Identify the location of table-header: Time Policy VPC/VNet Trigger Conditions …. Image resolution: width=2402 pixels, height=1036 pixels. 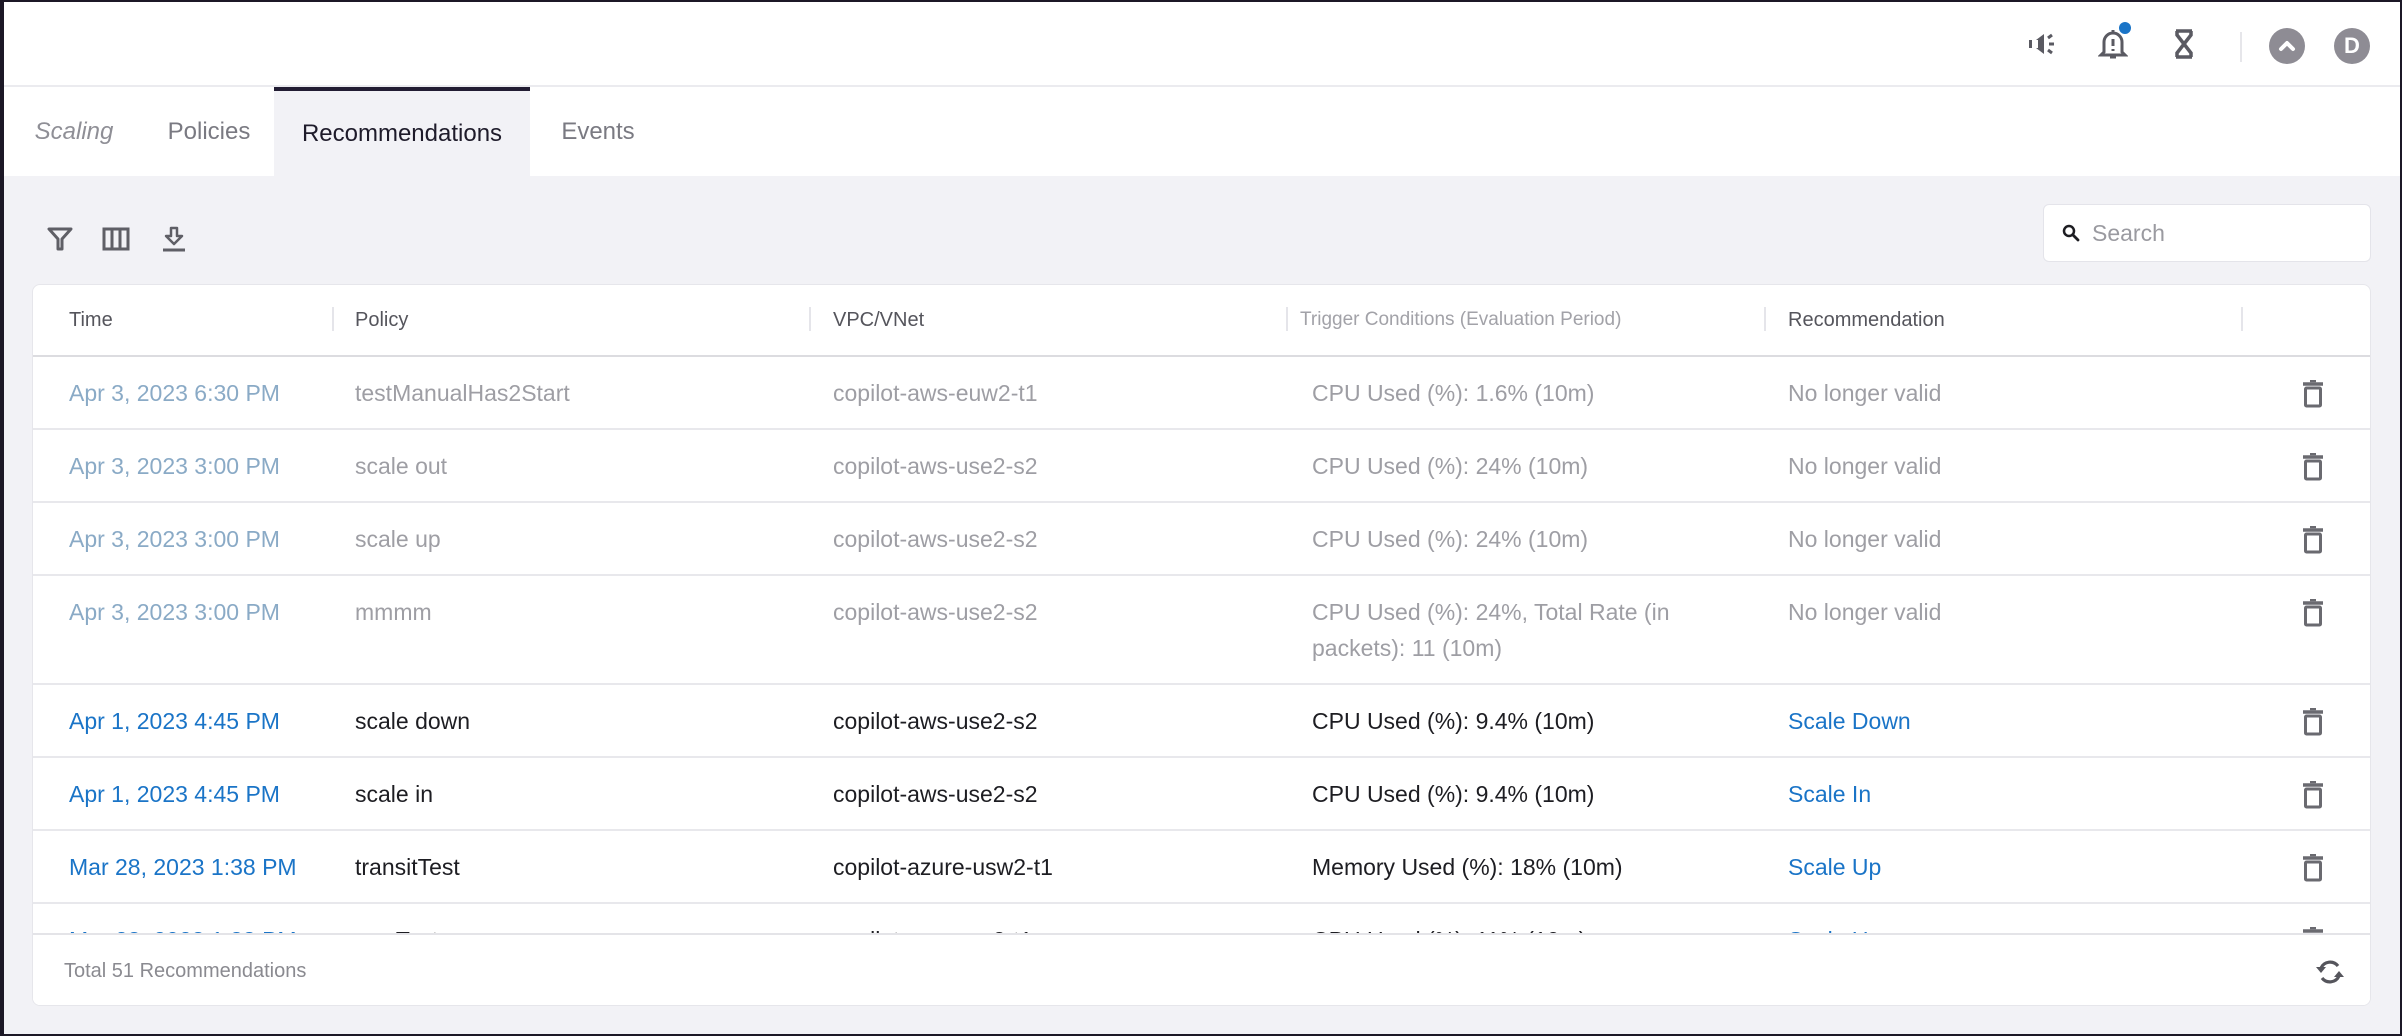
(1201, 321).